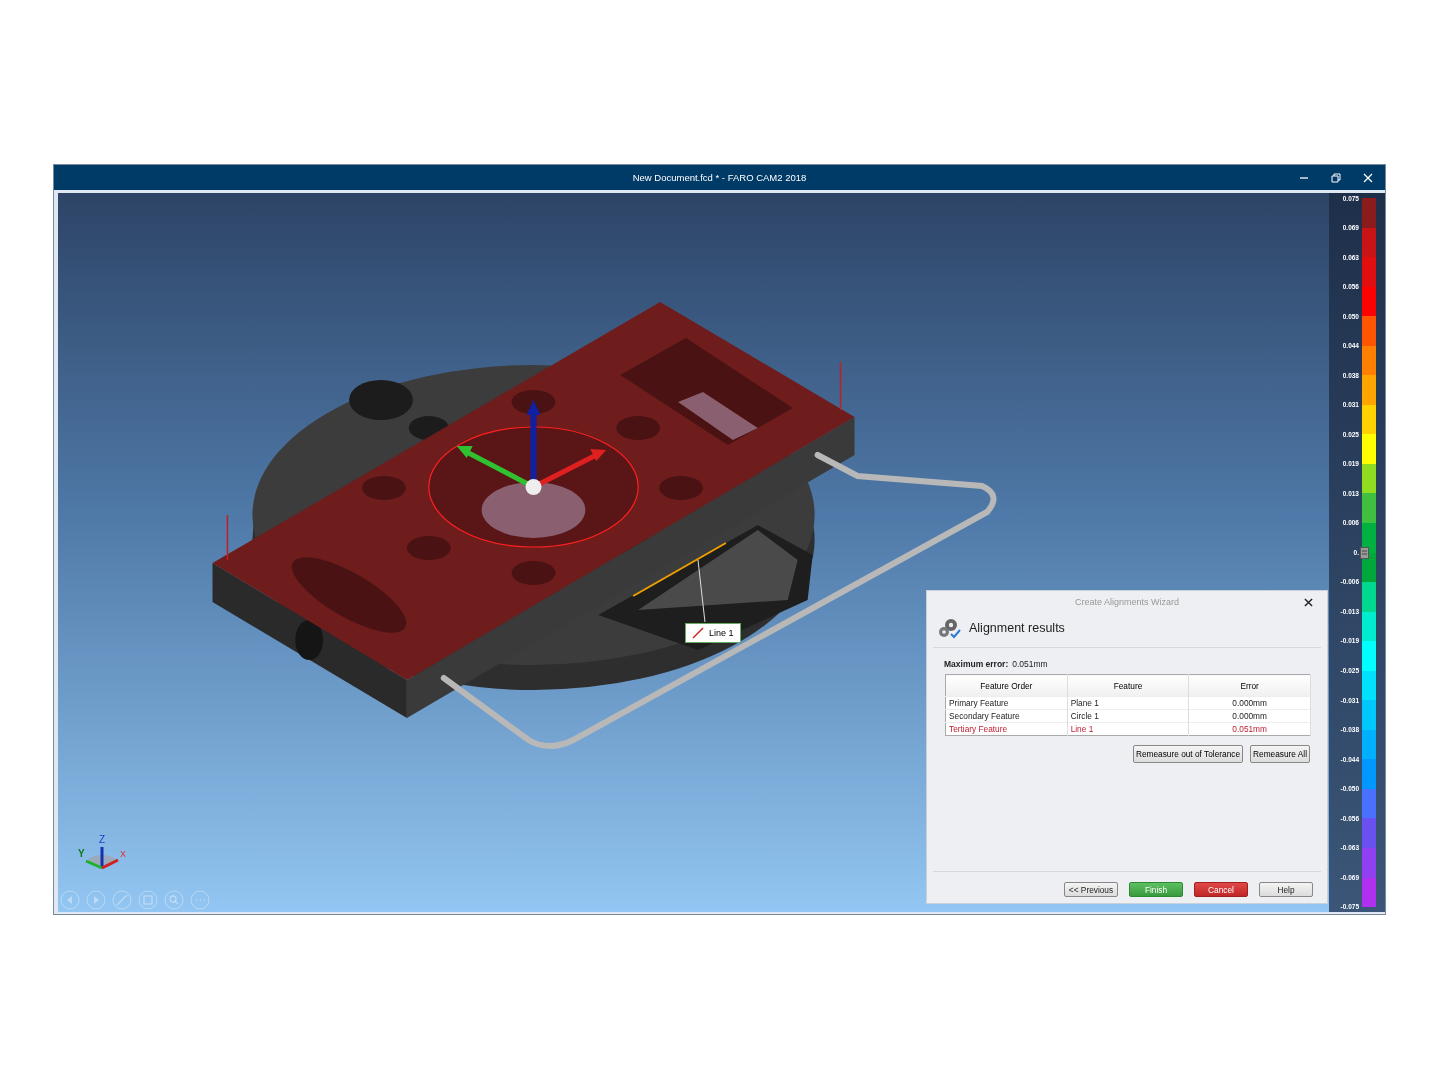 This screenshot has width=1440, height=1080. I want to click on table-cell: Primary Feature, so click(1006, 703).